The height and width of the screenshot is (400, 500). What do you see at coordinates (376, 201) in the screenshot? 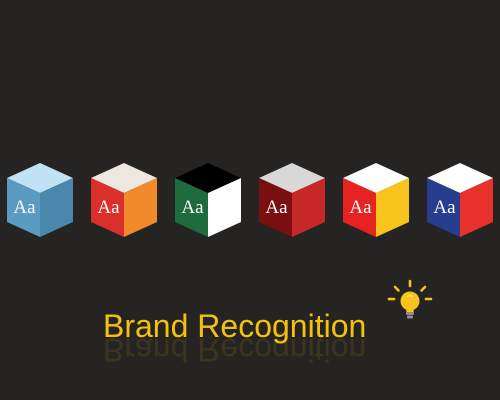
I see `cube-red-yellow: Aa` at bounding box center [376, 201].